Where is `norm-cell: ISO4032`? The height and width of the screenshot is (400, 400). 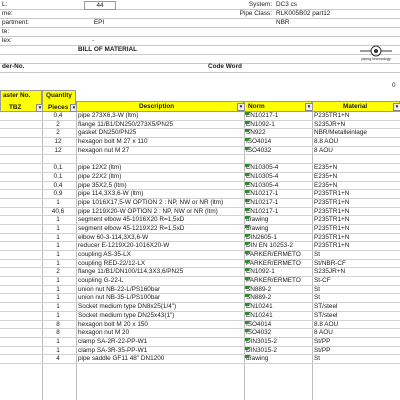
norm-cell: ISO4032 is located at coordinates (279, 333).